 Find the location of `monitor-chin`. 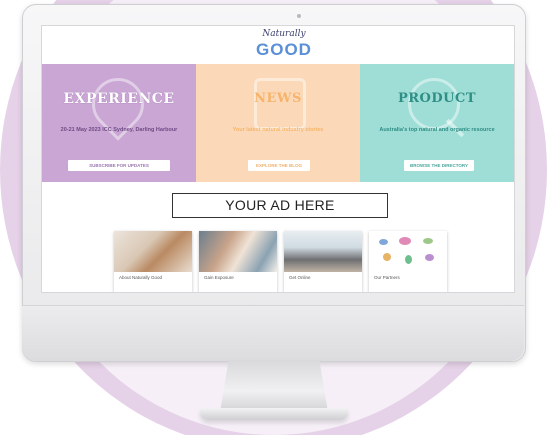

monitor-chin is located at coordinates (273, 333).